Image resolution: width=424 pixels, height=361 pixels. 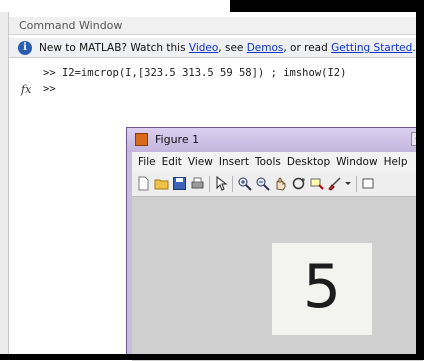 I want to click on menu-desktop: Desktop, so click(x=308, y=162).